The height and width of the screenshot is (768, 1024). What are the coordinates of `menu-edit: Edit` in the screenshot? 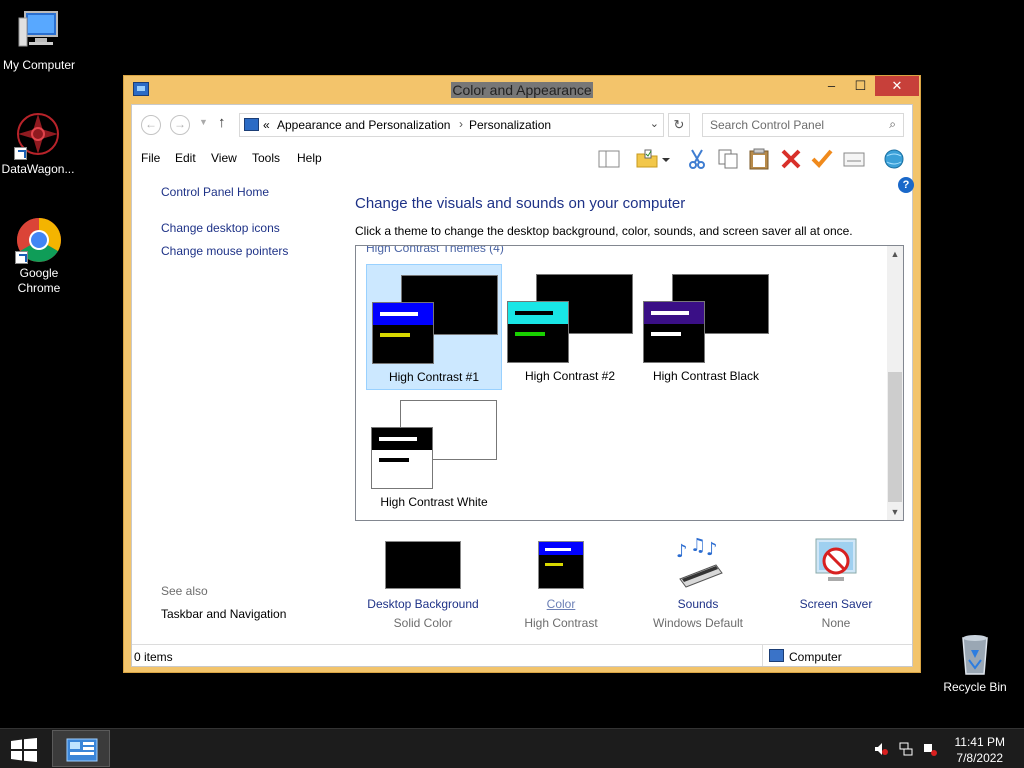 It's located at (185, 158).